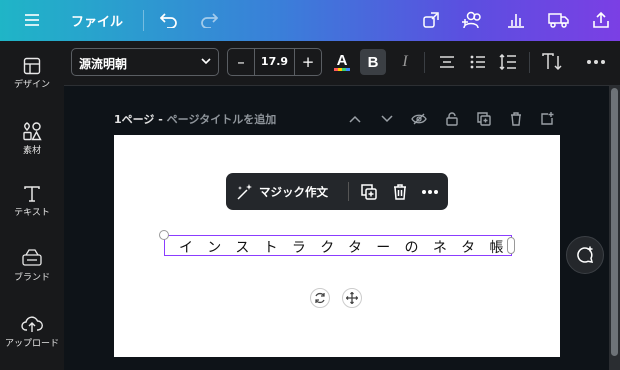  Describe the element at coordinates (209, 20) in the screenshot. I see `redo-icon` at that location.